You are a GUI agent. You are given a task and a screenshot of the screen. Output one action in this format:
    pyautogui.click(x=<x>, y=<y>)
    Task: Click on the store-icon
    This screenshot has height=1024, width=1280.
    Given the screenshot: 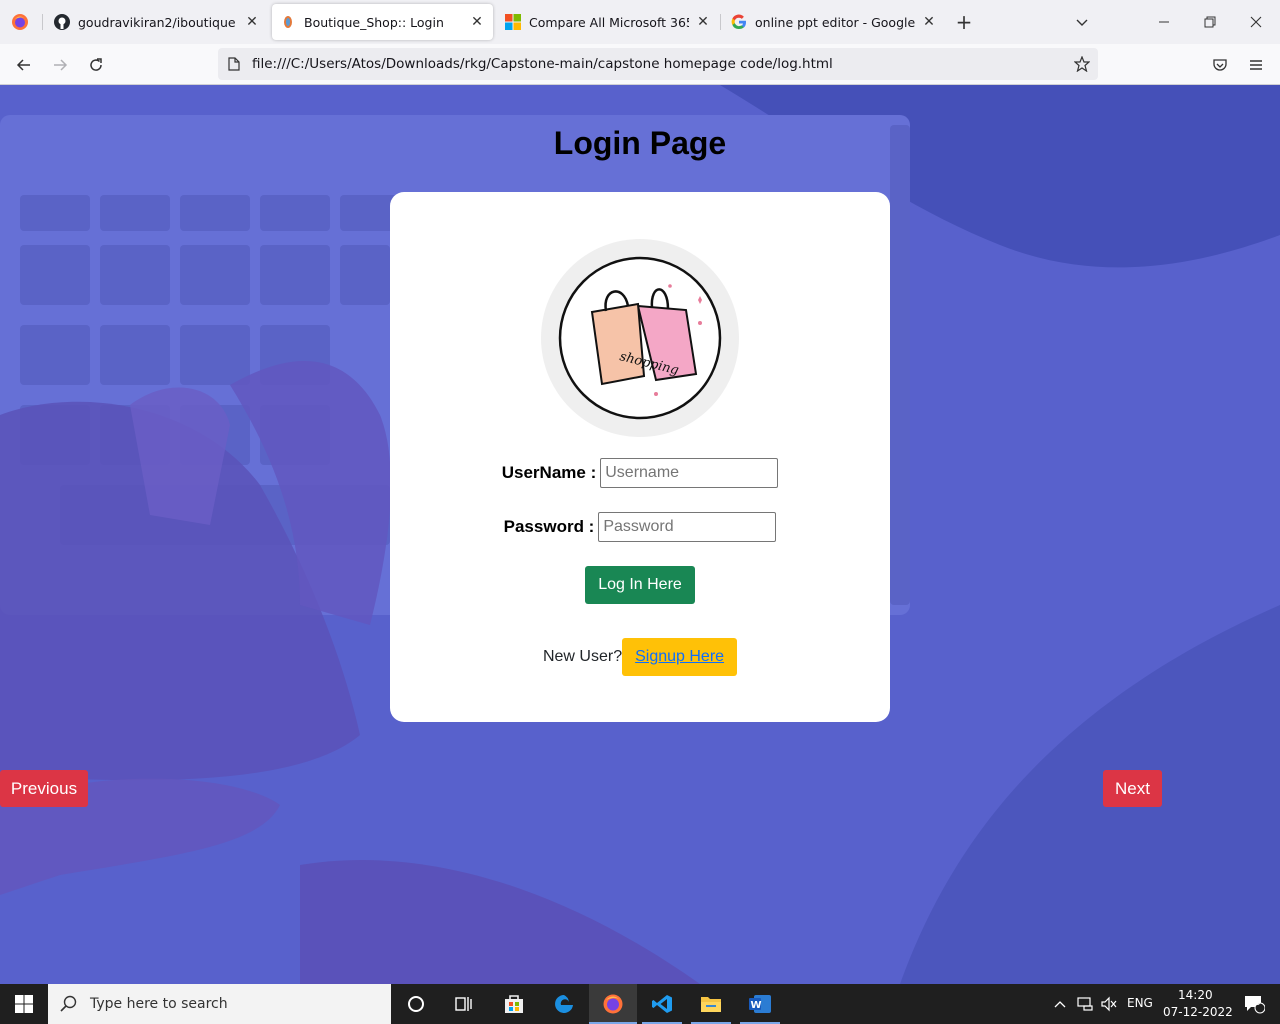 What is the action you would take?
    pyautogui.click(x=514, y=1004)
    